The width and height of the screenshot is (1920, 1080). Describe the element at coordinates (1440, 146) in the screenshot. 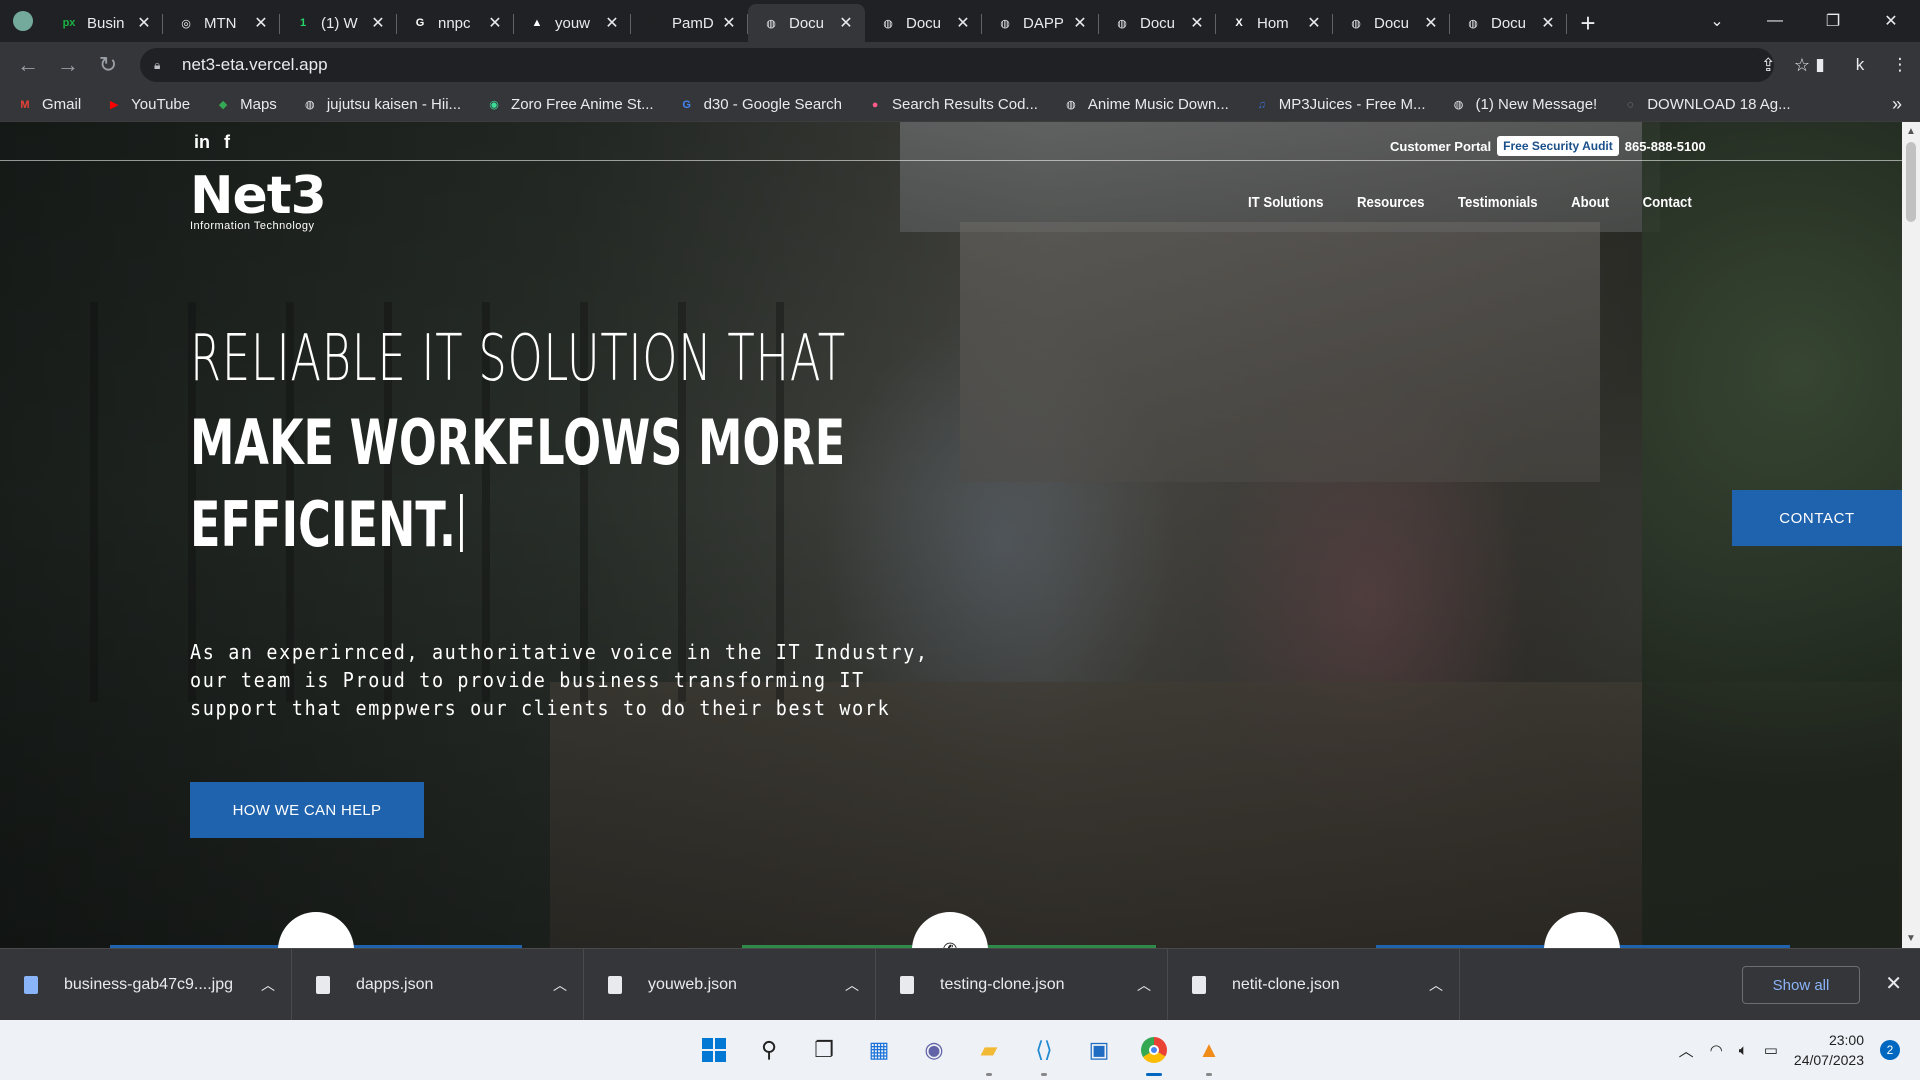

I see `customer-portal-link: Customer Portal` at that location.